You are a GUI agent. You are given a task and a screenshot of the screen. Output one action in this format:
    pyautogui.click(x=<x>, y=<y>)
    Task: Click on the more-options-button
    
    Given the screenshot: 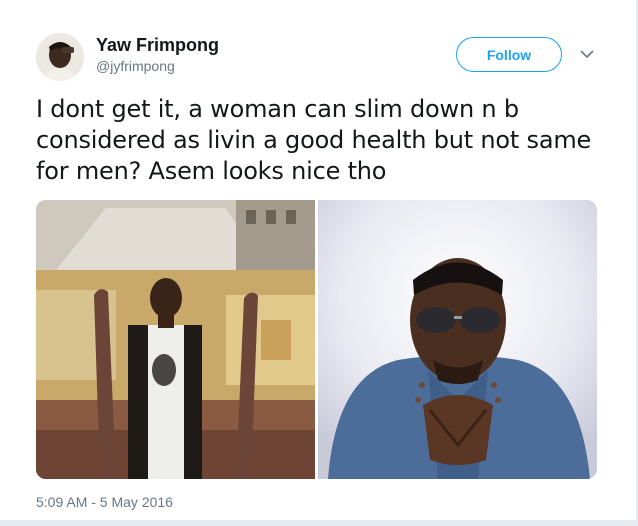 What is the action you would take?
    pyautogui.click(x=587, y=54)
    